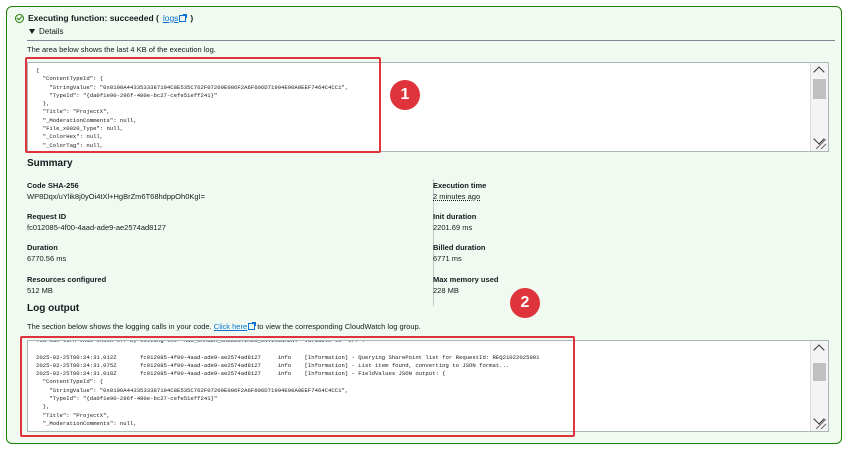 The width and height of the screenshot is (850, 450). I want to click on details-label: Details, so click(51, 31).